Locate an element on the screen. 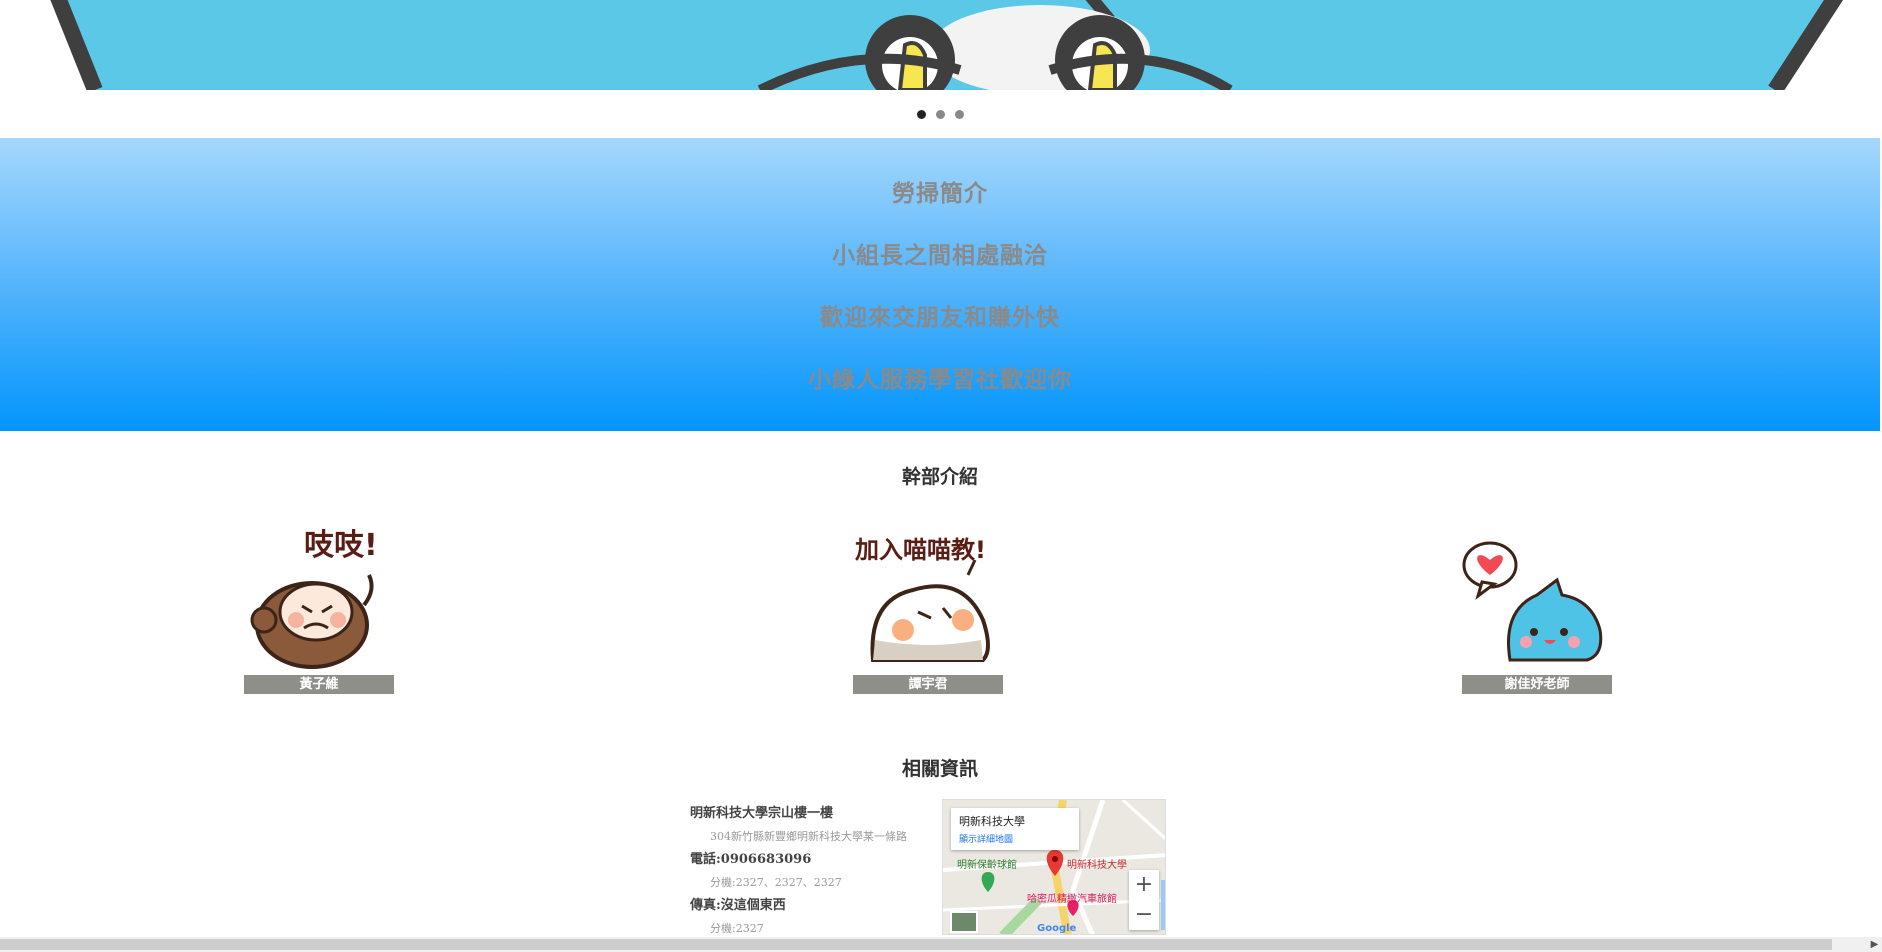 Image resolution: width=1882 pixels, height=952 pixels. scrollbar-thumb is located at coordinates (916, 944).